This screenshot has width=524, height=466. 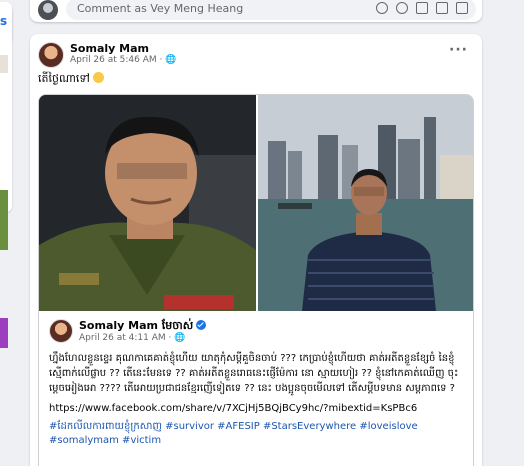 I want to click on avatar, so click(x=48, y=10).